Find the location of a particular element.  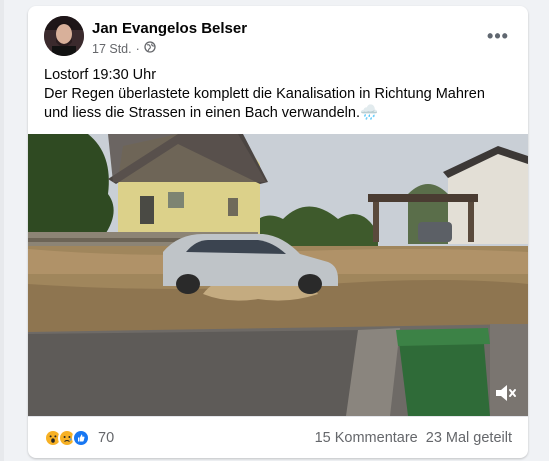

page-edge is located at coordinates (2, 230).